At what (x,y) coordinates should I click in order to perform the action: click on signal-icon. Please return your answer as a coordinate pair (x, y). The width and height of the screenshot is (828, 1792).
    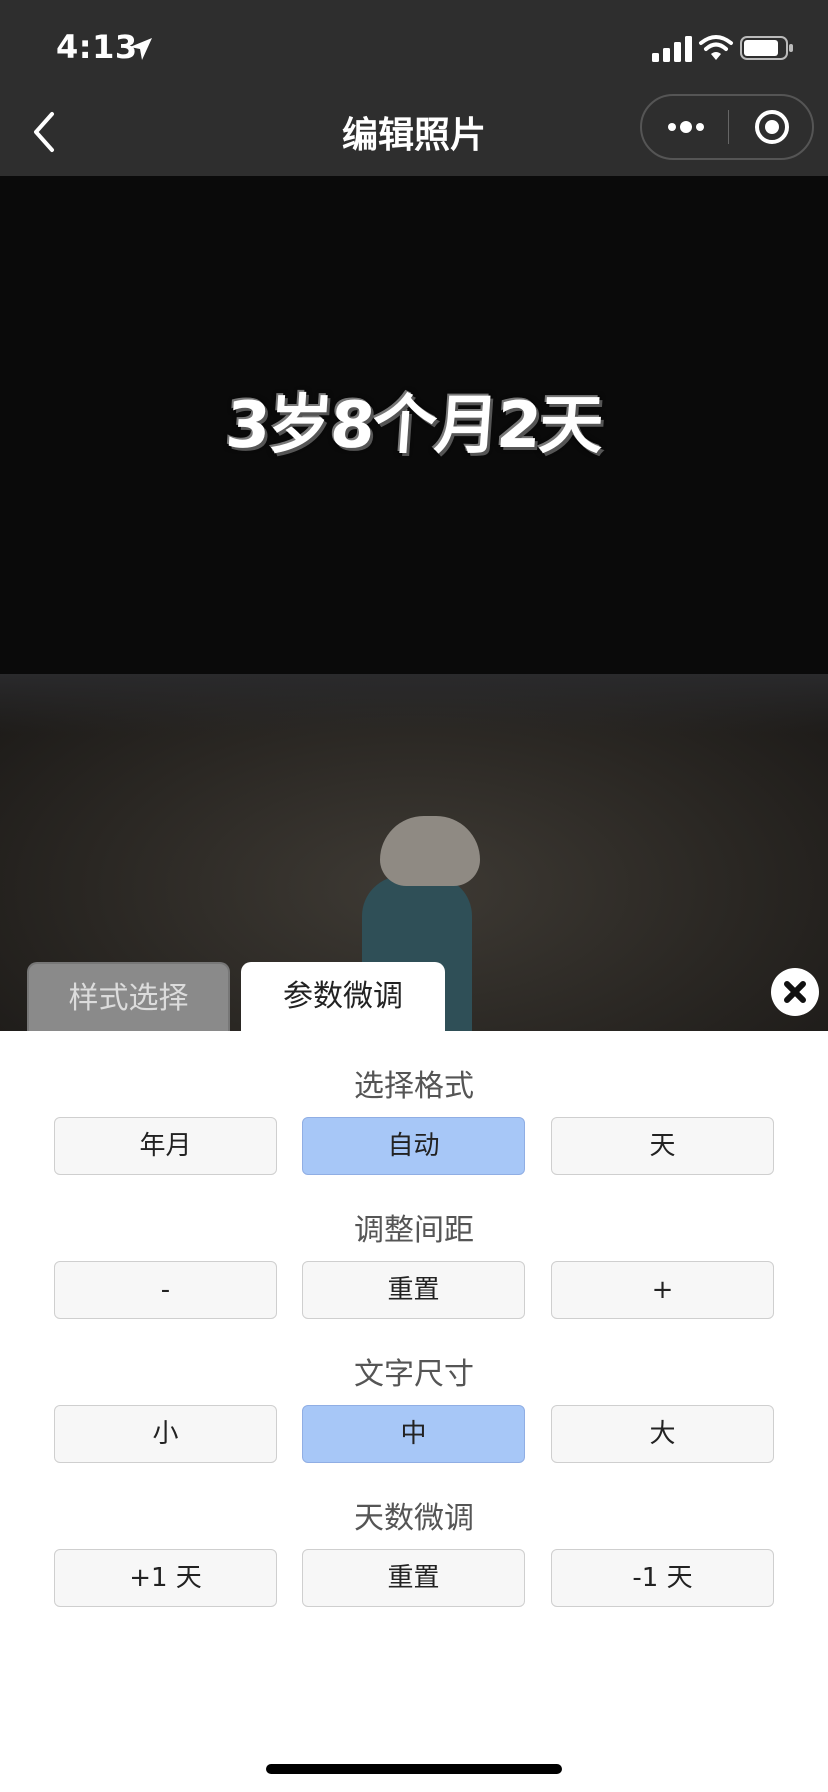
    Looking at the image, I should click on (672, 49).